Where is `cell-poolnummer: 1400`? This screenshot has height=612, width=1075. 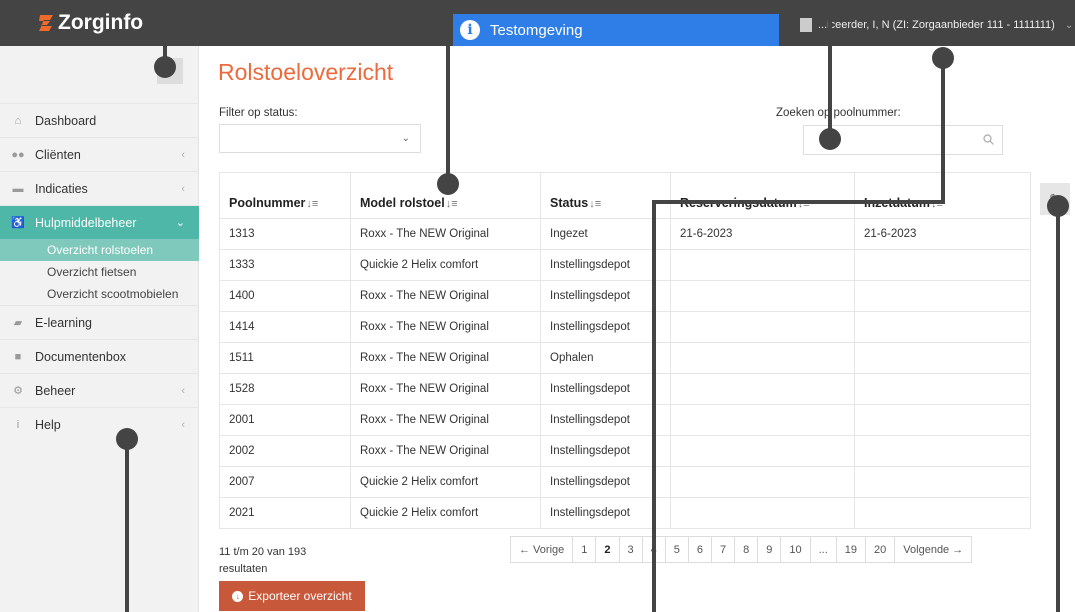 cell-poolnummer: 1400 is located at coordinates (285, 296).